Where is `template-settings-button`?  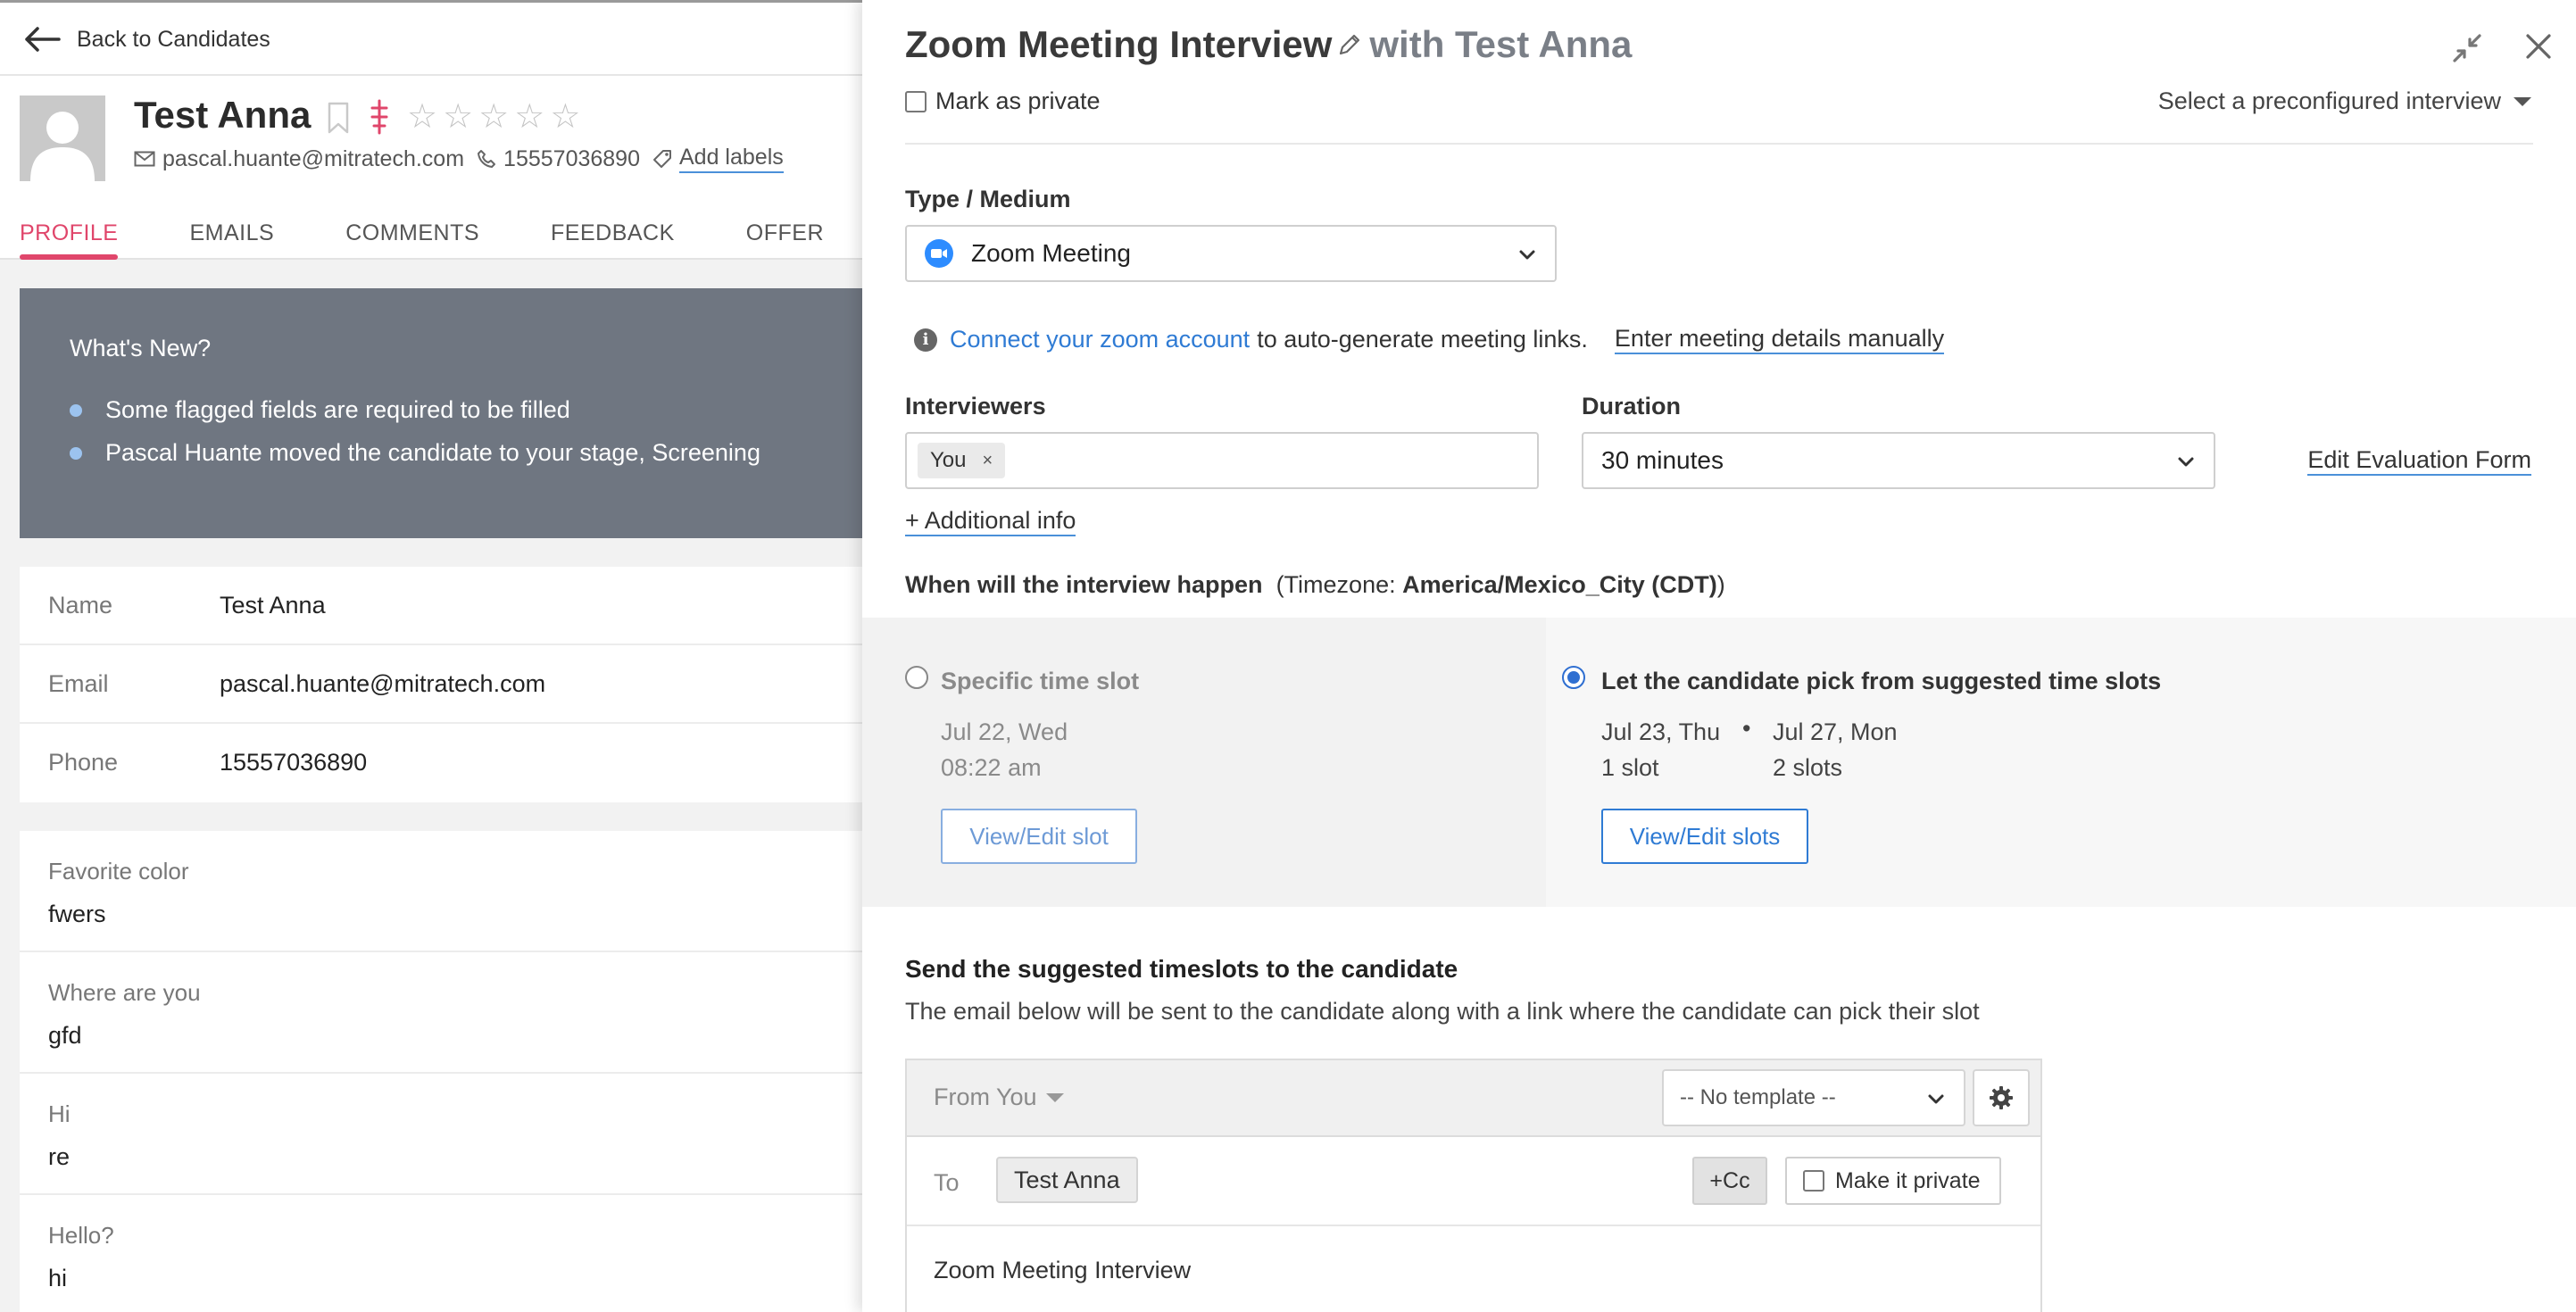
template-settings-button is located at coordinates (2001, 1097).